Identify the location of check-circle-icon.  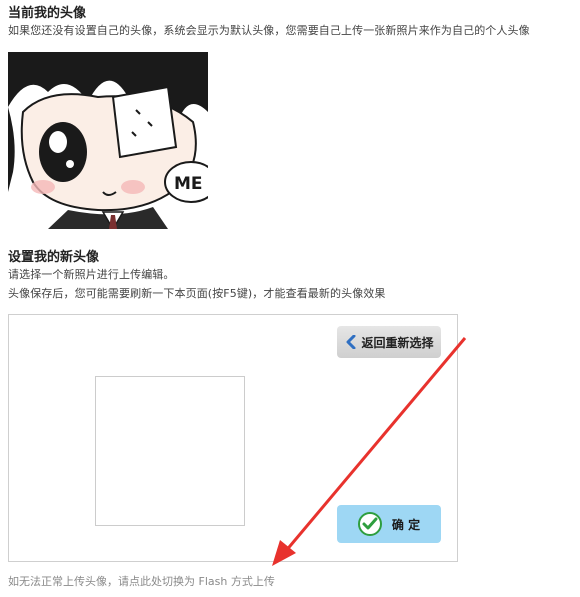
(369, 524).